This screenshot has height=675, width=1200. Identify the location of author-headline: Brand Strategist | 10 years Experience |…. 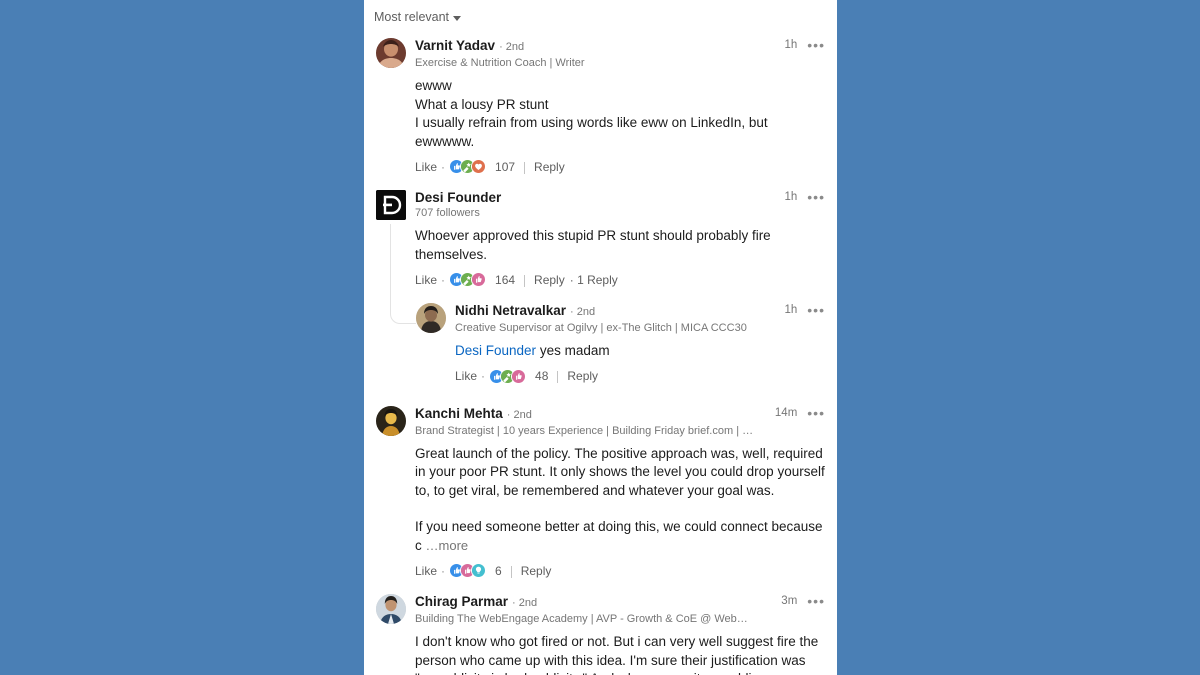
(585, 430).